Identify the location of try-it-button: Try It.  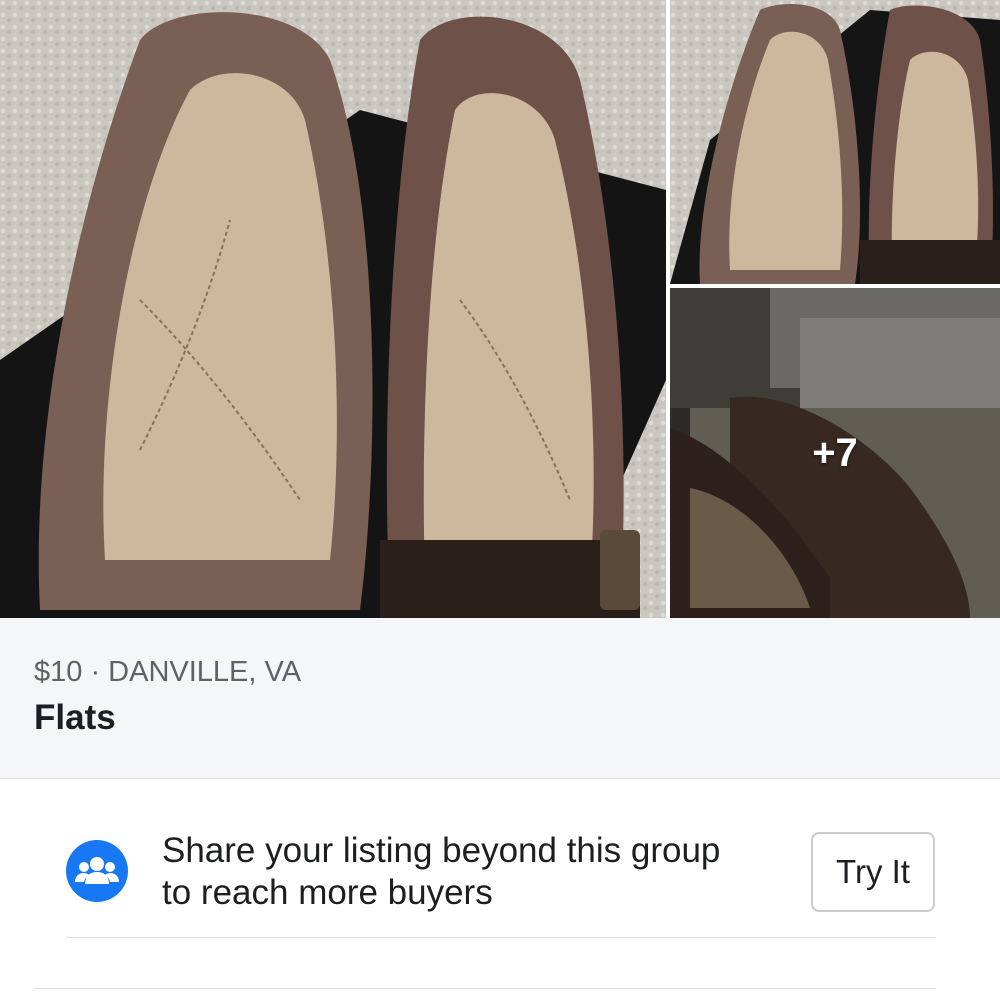
(873, 872).